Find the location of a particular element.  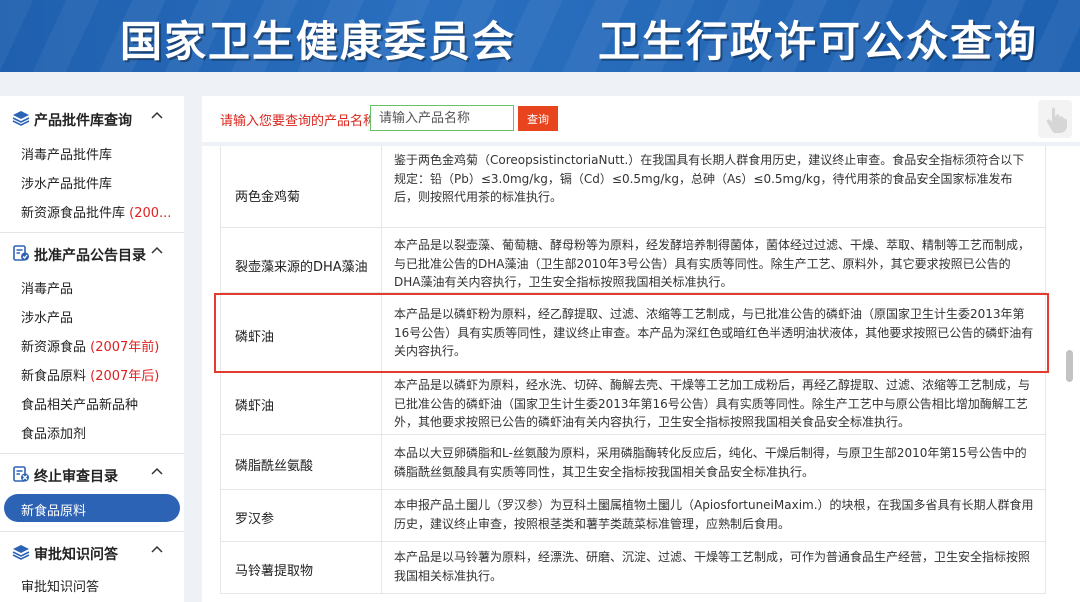

sidebar-section-approved-catalog: 批准产品公告目录 is located at coordinates (92, 253).